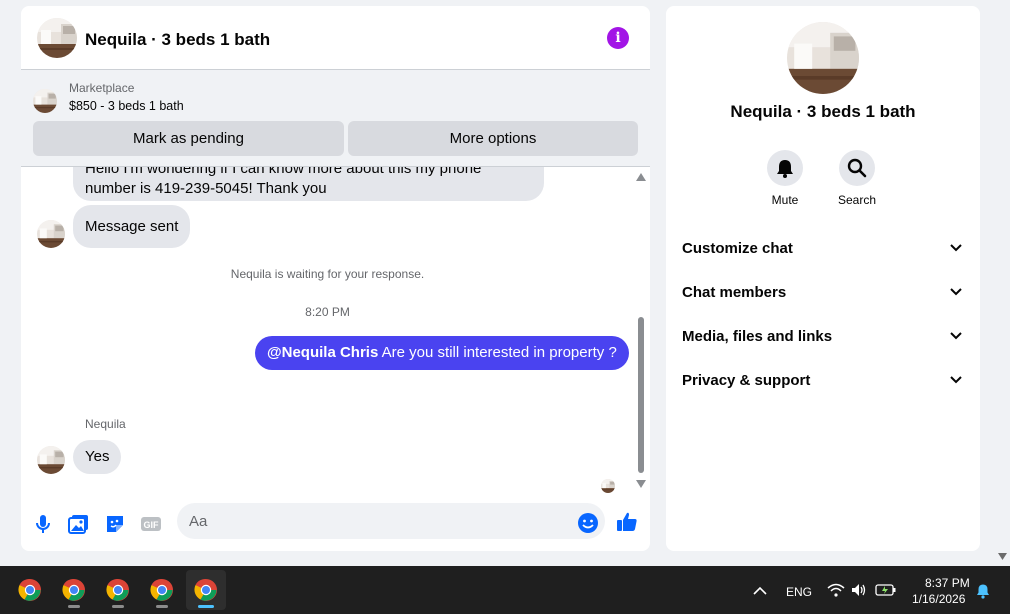 Image resolution: width=1010 pixels, height=614 pixels. I want to click on search-icon, so click(857, 168).